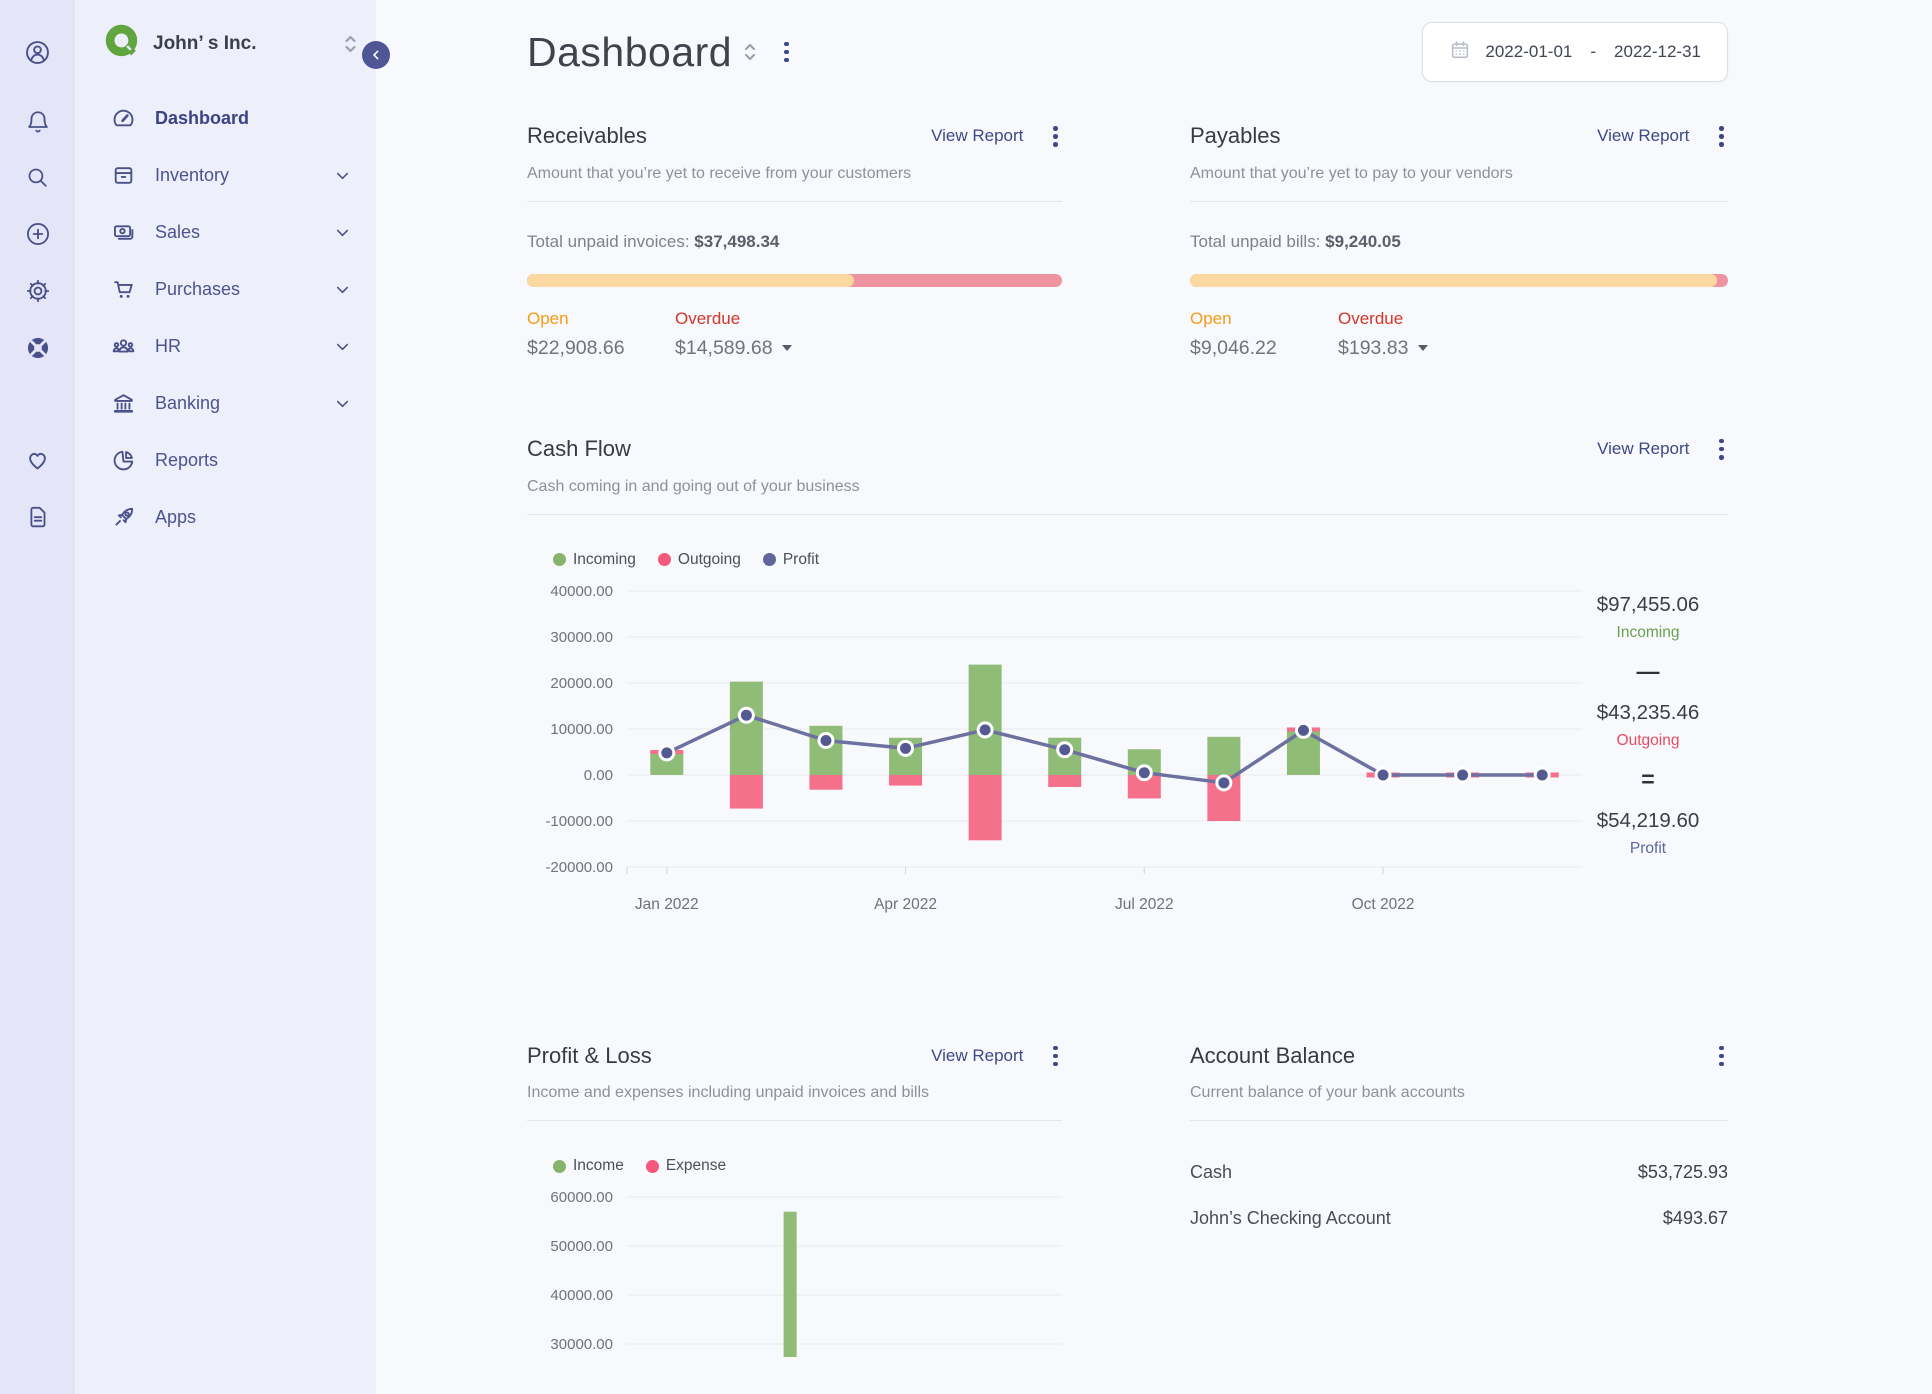  Describe the element at coordinates (708, 318) in the screenshot. I see `receivables-overdue-label: Overdue` at that location.